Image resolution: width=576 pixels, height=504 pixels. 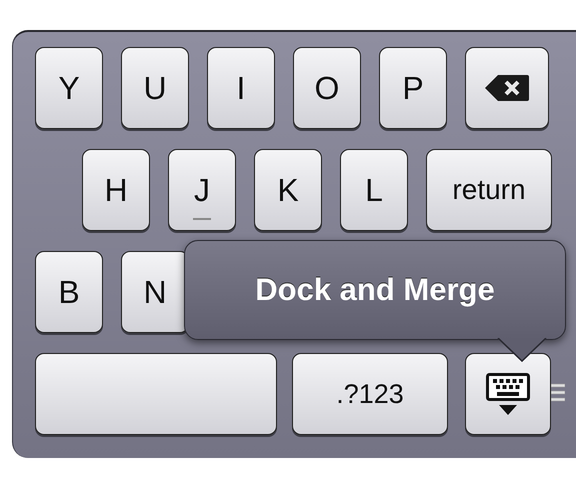 I want to click on return-key: return, so click(x=489, y=190).